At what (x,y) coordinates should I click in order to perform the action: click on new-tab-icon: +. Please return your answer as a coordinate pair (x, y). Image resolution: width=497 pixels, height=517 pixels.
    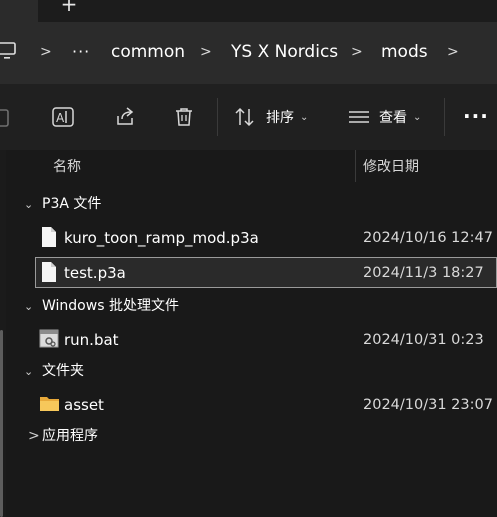
    Looking at the image, I should click on (69, 8).